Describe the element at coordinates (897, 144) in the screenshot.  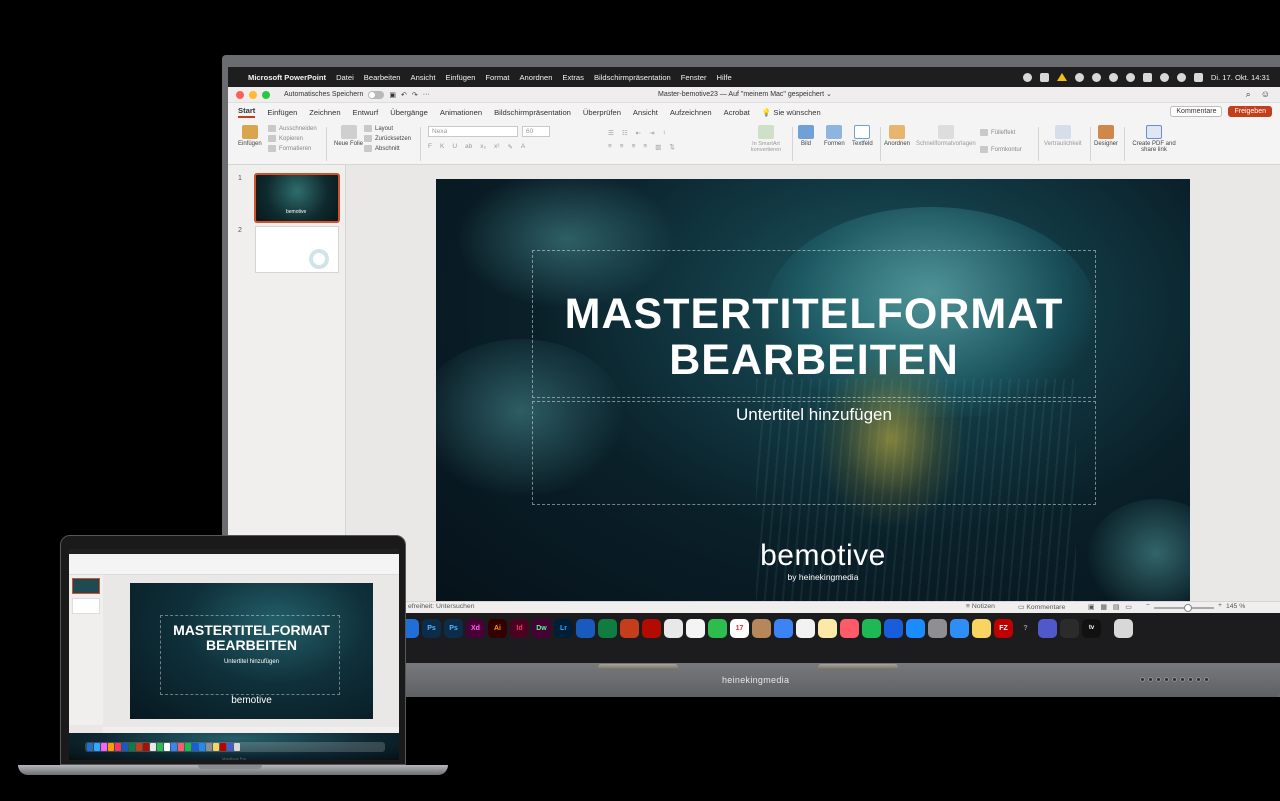
I see `arrange-label: Anordnen` at that location.